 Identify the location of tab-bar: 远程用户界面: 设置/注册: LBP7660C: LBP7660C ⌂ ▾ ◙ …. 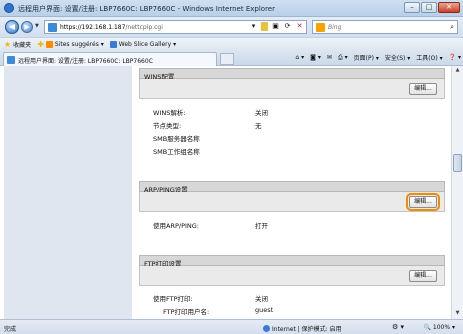
(231, 58).